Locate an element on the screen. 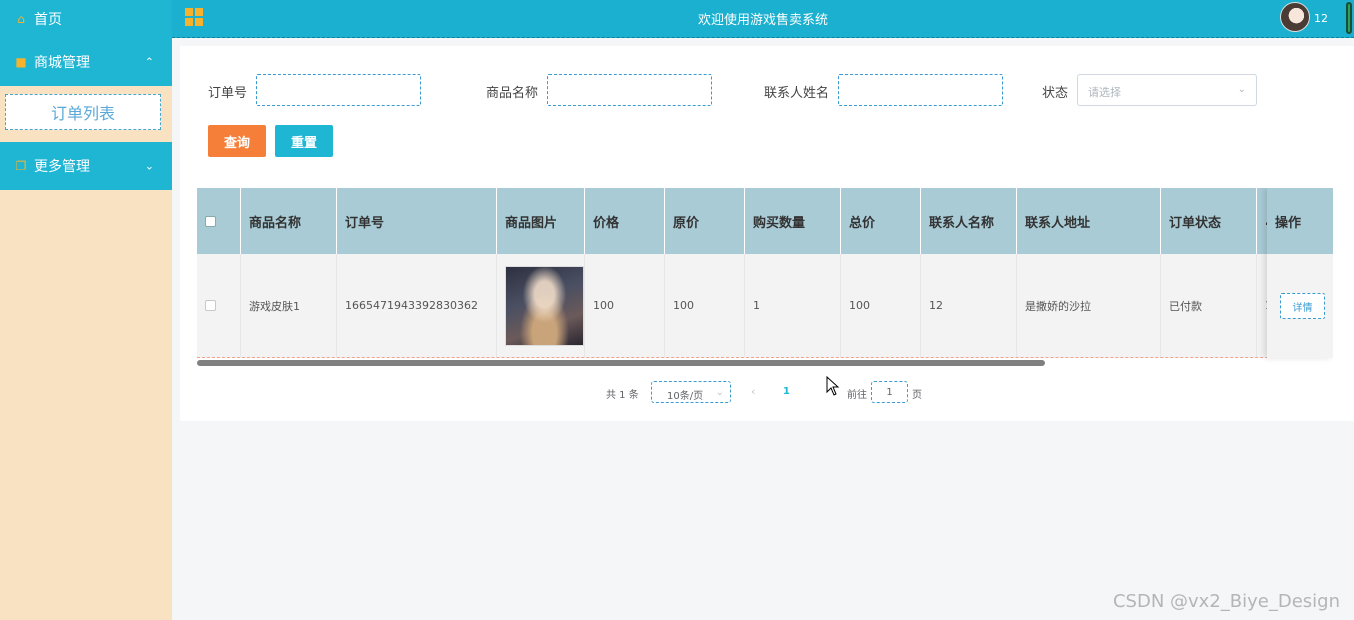 The height and width of the screenshot is (620, 1354). cell-order-no: 1665471943392830362 is located at coordinates (417, 305).